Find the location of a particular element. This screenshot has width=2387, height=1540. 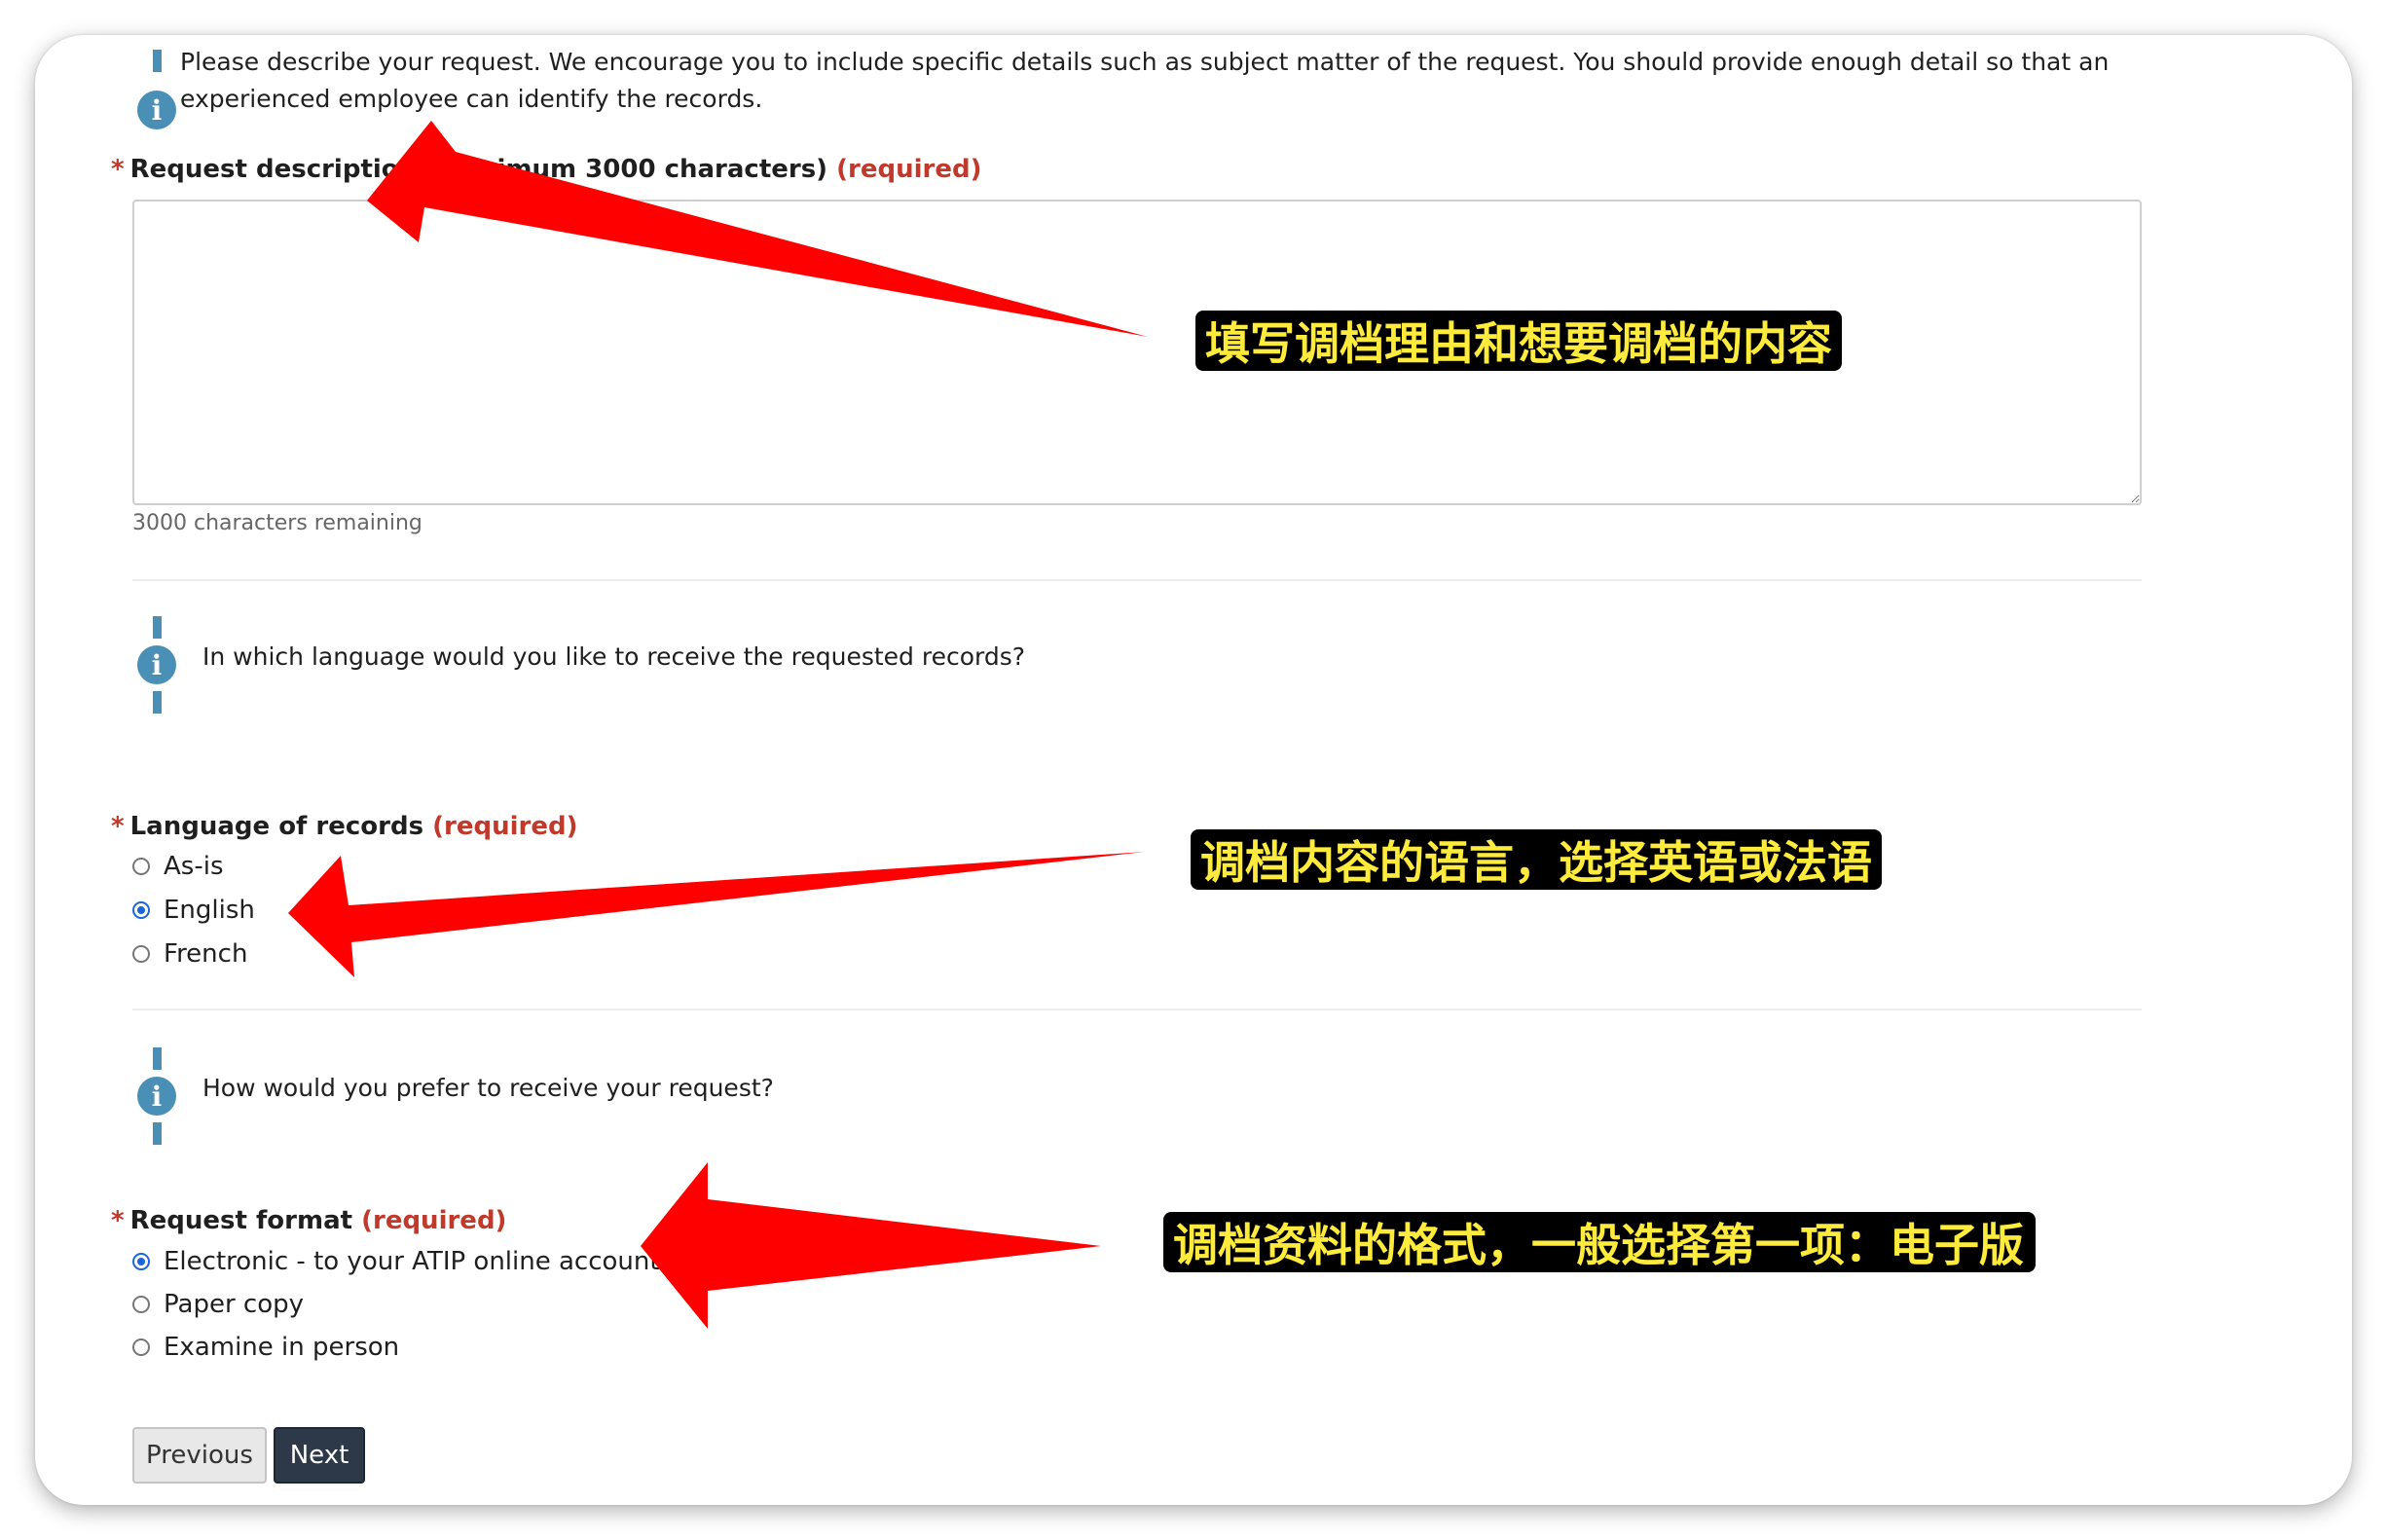

annotation-description-note: 填写调档理由和想要调档的内容 is located at coordinates (1518, 341).